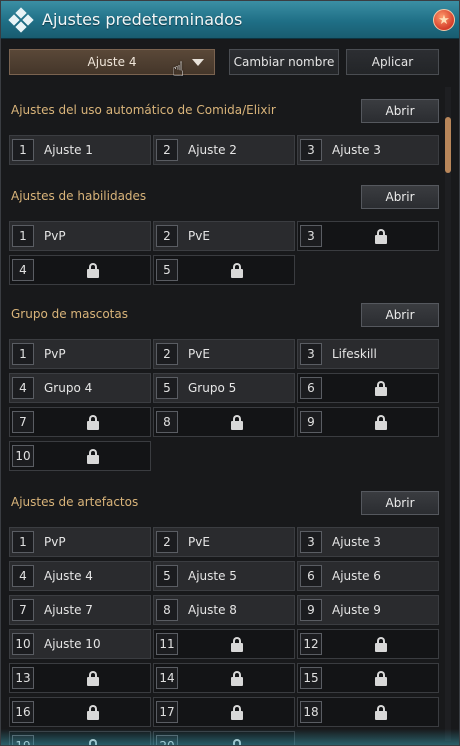  What do you see at coordinates (112, 62) in the screenshot?
I see `preset-dropdown-value: Ajuste 4` at bounding box center [112, 62].